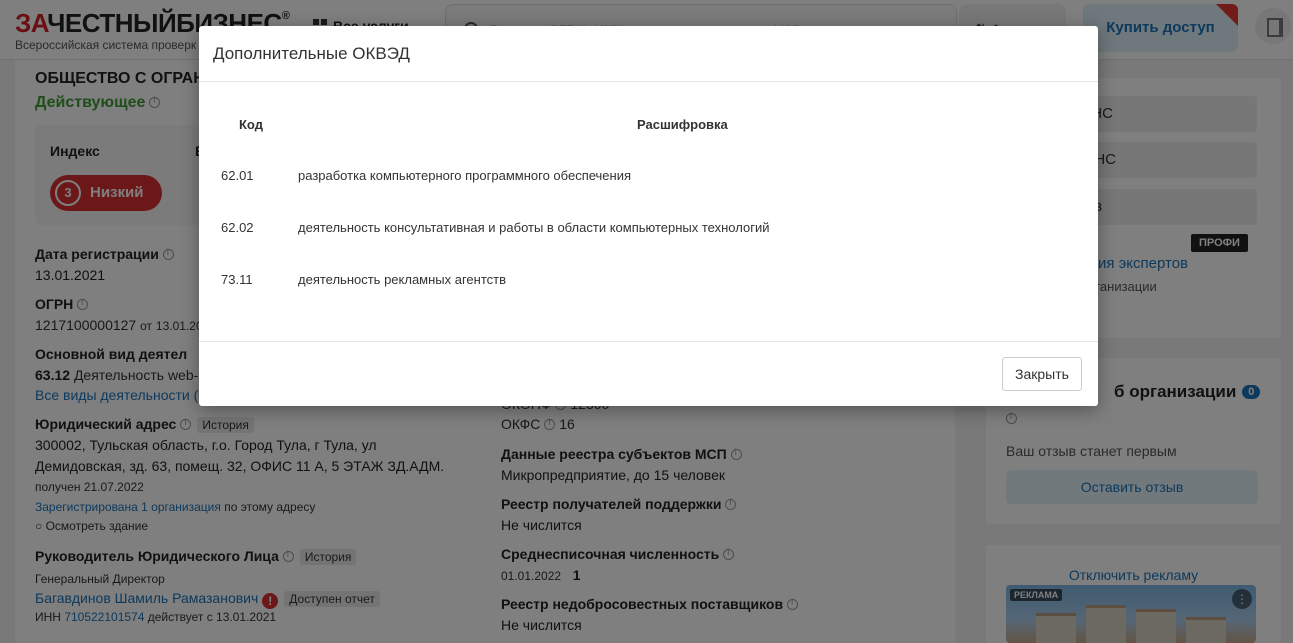  Describe the element at coordinates (1042, 374) in the screenshot. I see `close-button: Закрыть` at that location.